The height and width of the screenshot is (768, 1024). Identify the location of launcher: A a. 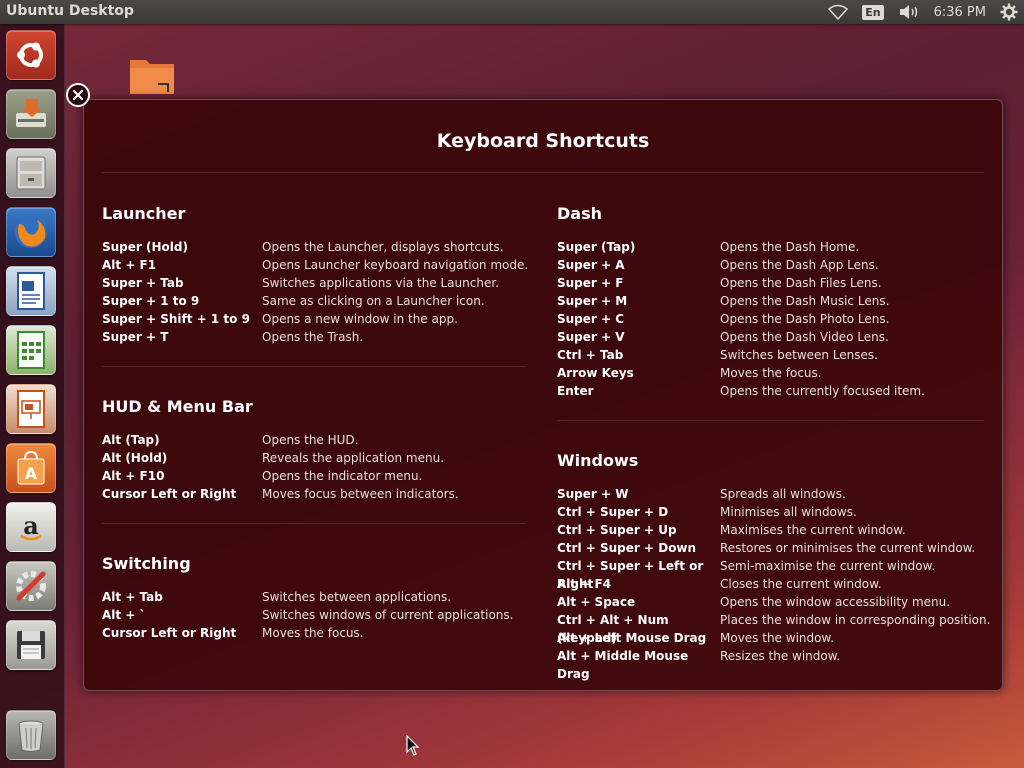
(32, 396).